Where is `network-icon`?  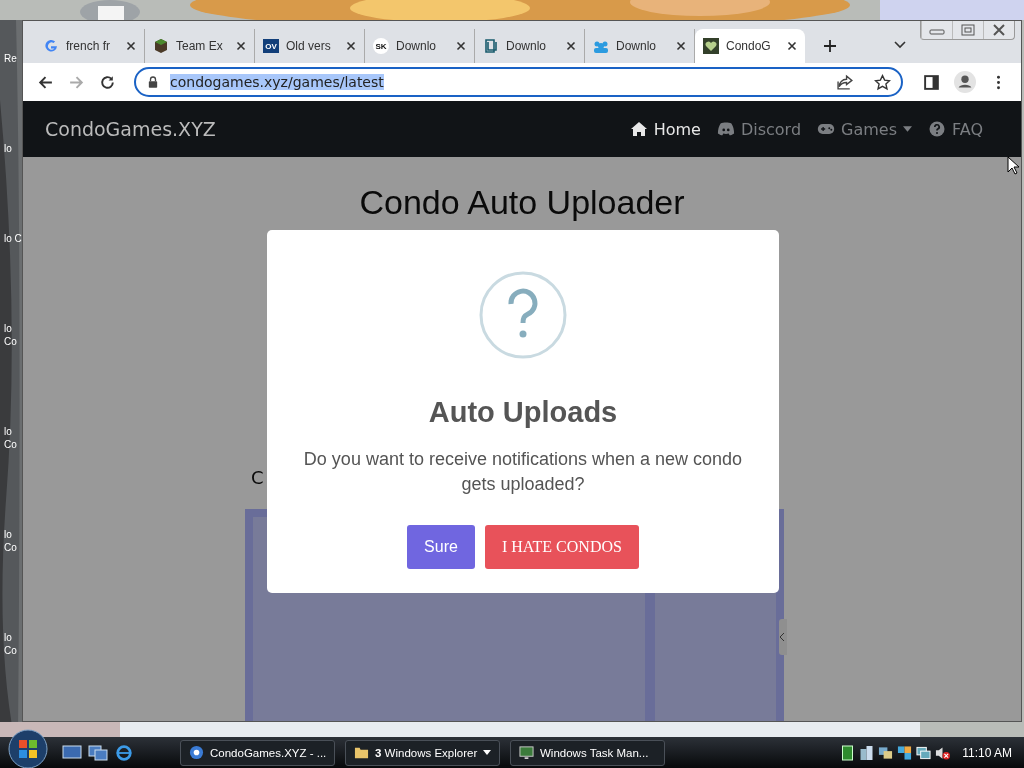 network-icon is located at coordinates (924, 752).